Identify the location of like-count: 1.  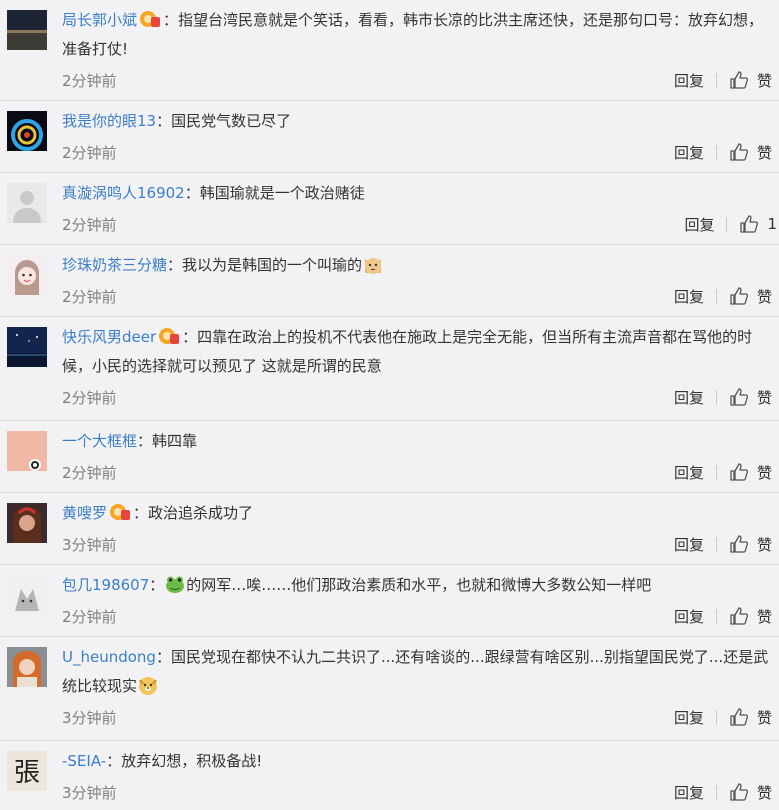
(772, 224).